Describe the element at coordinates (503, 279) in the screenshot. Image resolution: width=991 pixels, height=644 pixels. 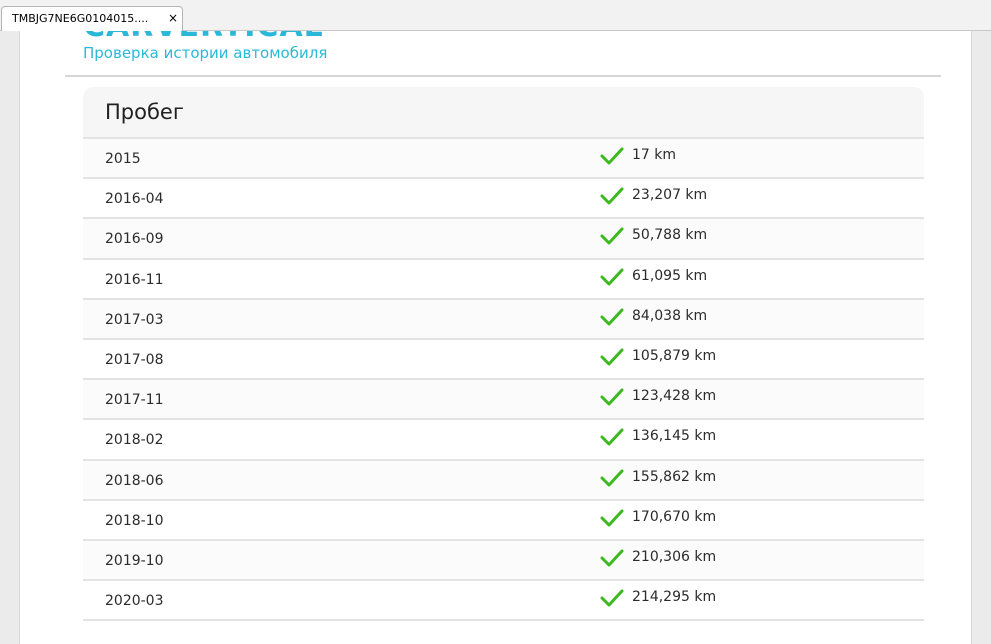
I see `mileage-row: 2016-11 61,095 km` at that location.